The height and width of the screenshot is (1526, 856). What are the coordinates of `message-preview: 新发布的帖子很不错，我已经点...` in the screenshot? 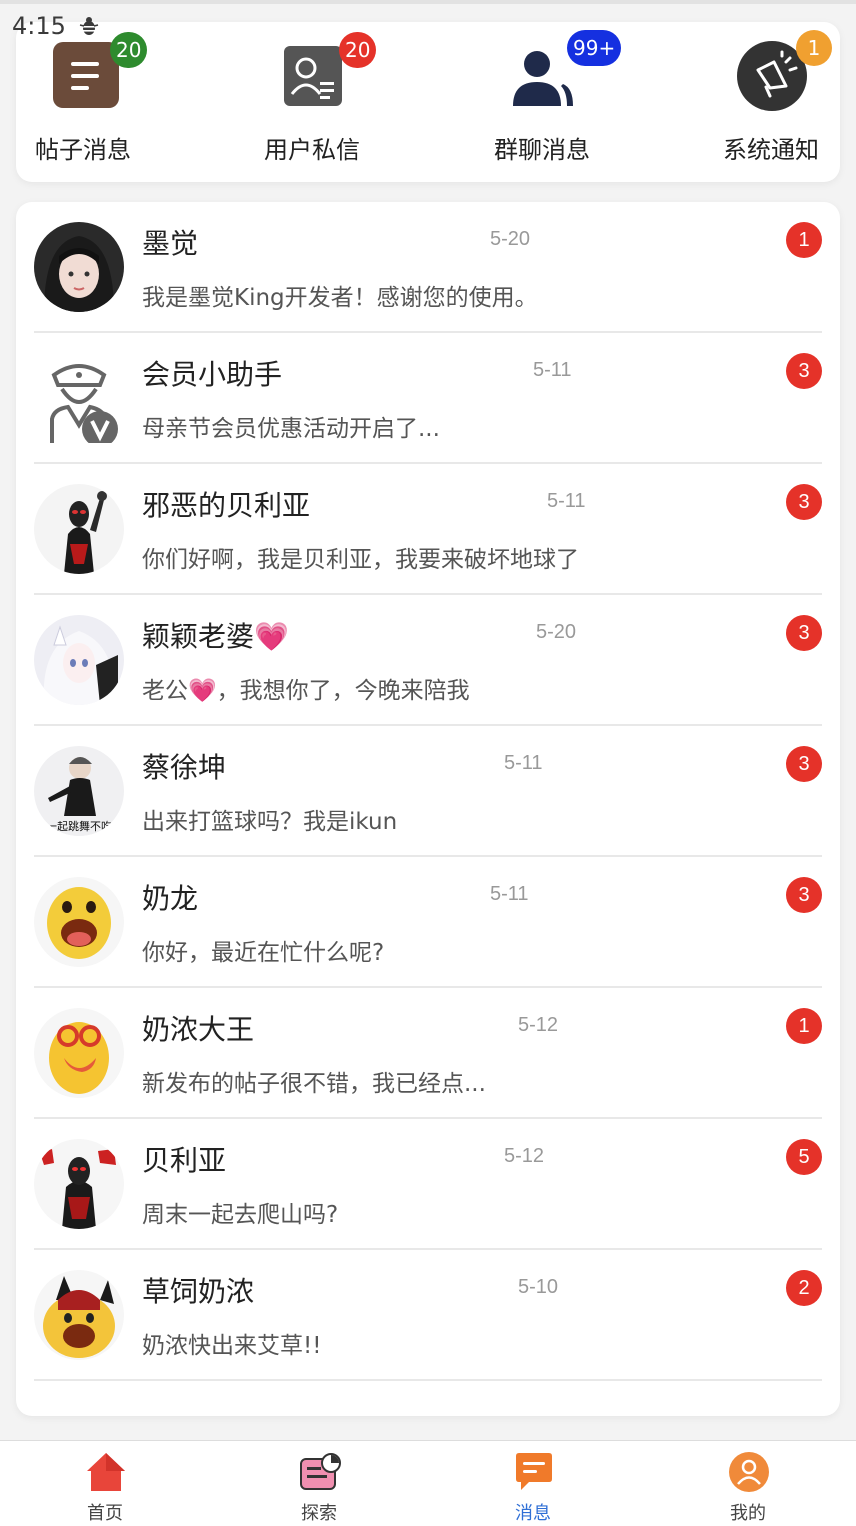 It's located at (314, 1084).